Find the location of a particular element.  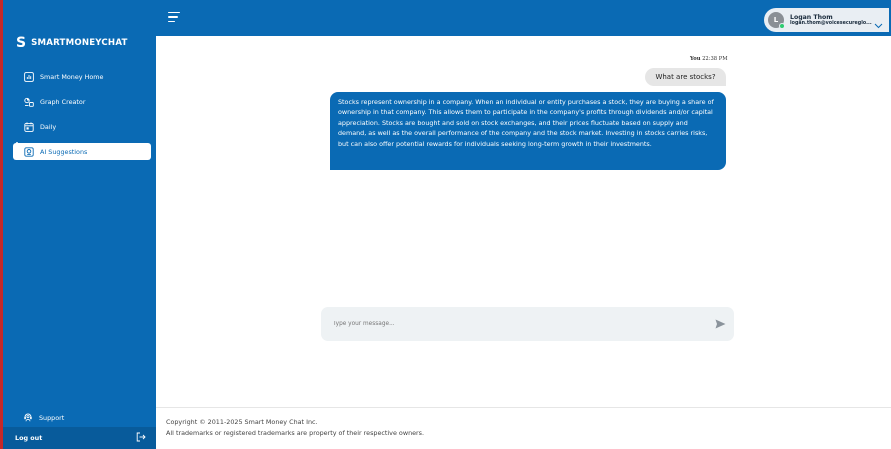

user-message-bubble: What are stocks? is located at coordinates (685, 77).